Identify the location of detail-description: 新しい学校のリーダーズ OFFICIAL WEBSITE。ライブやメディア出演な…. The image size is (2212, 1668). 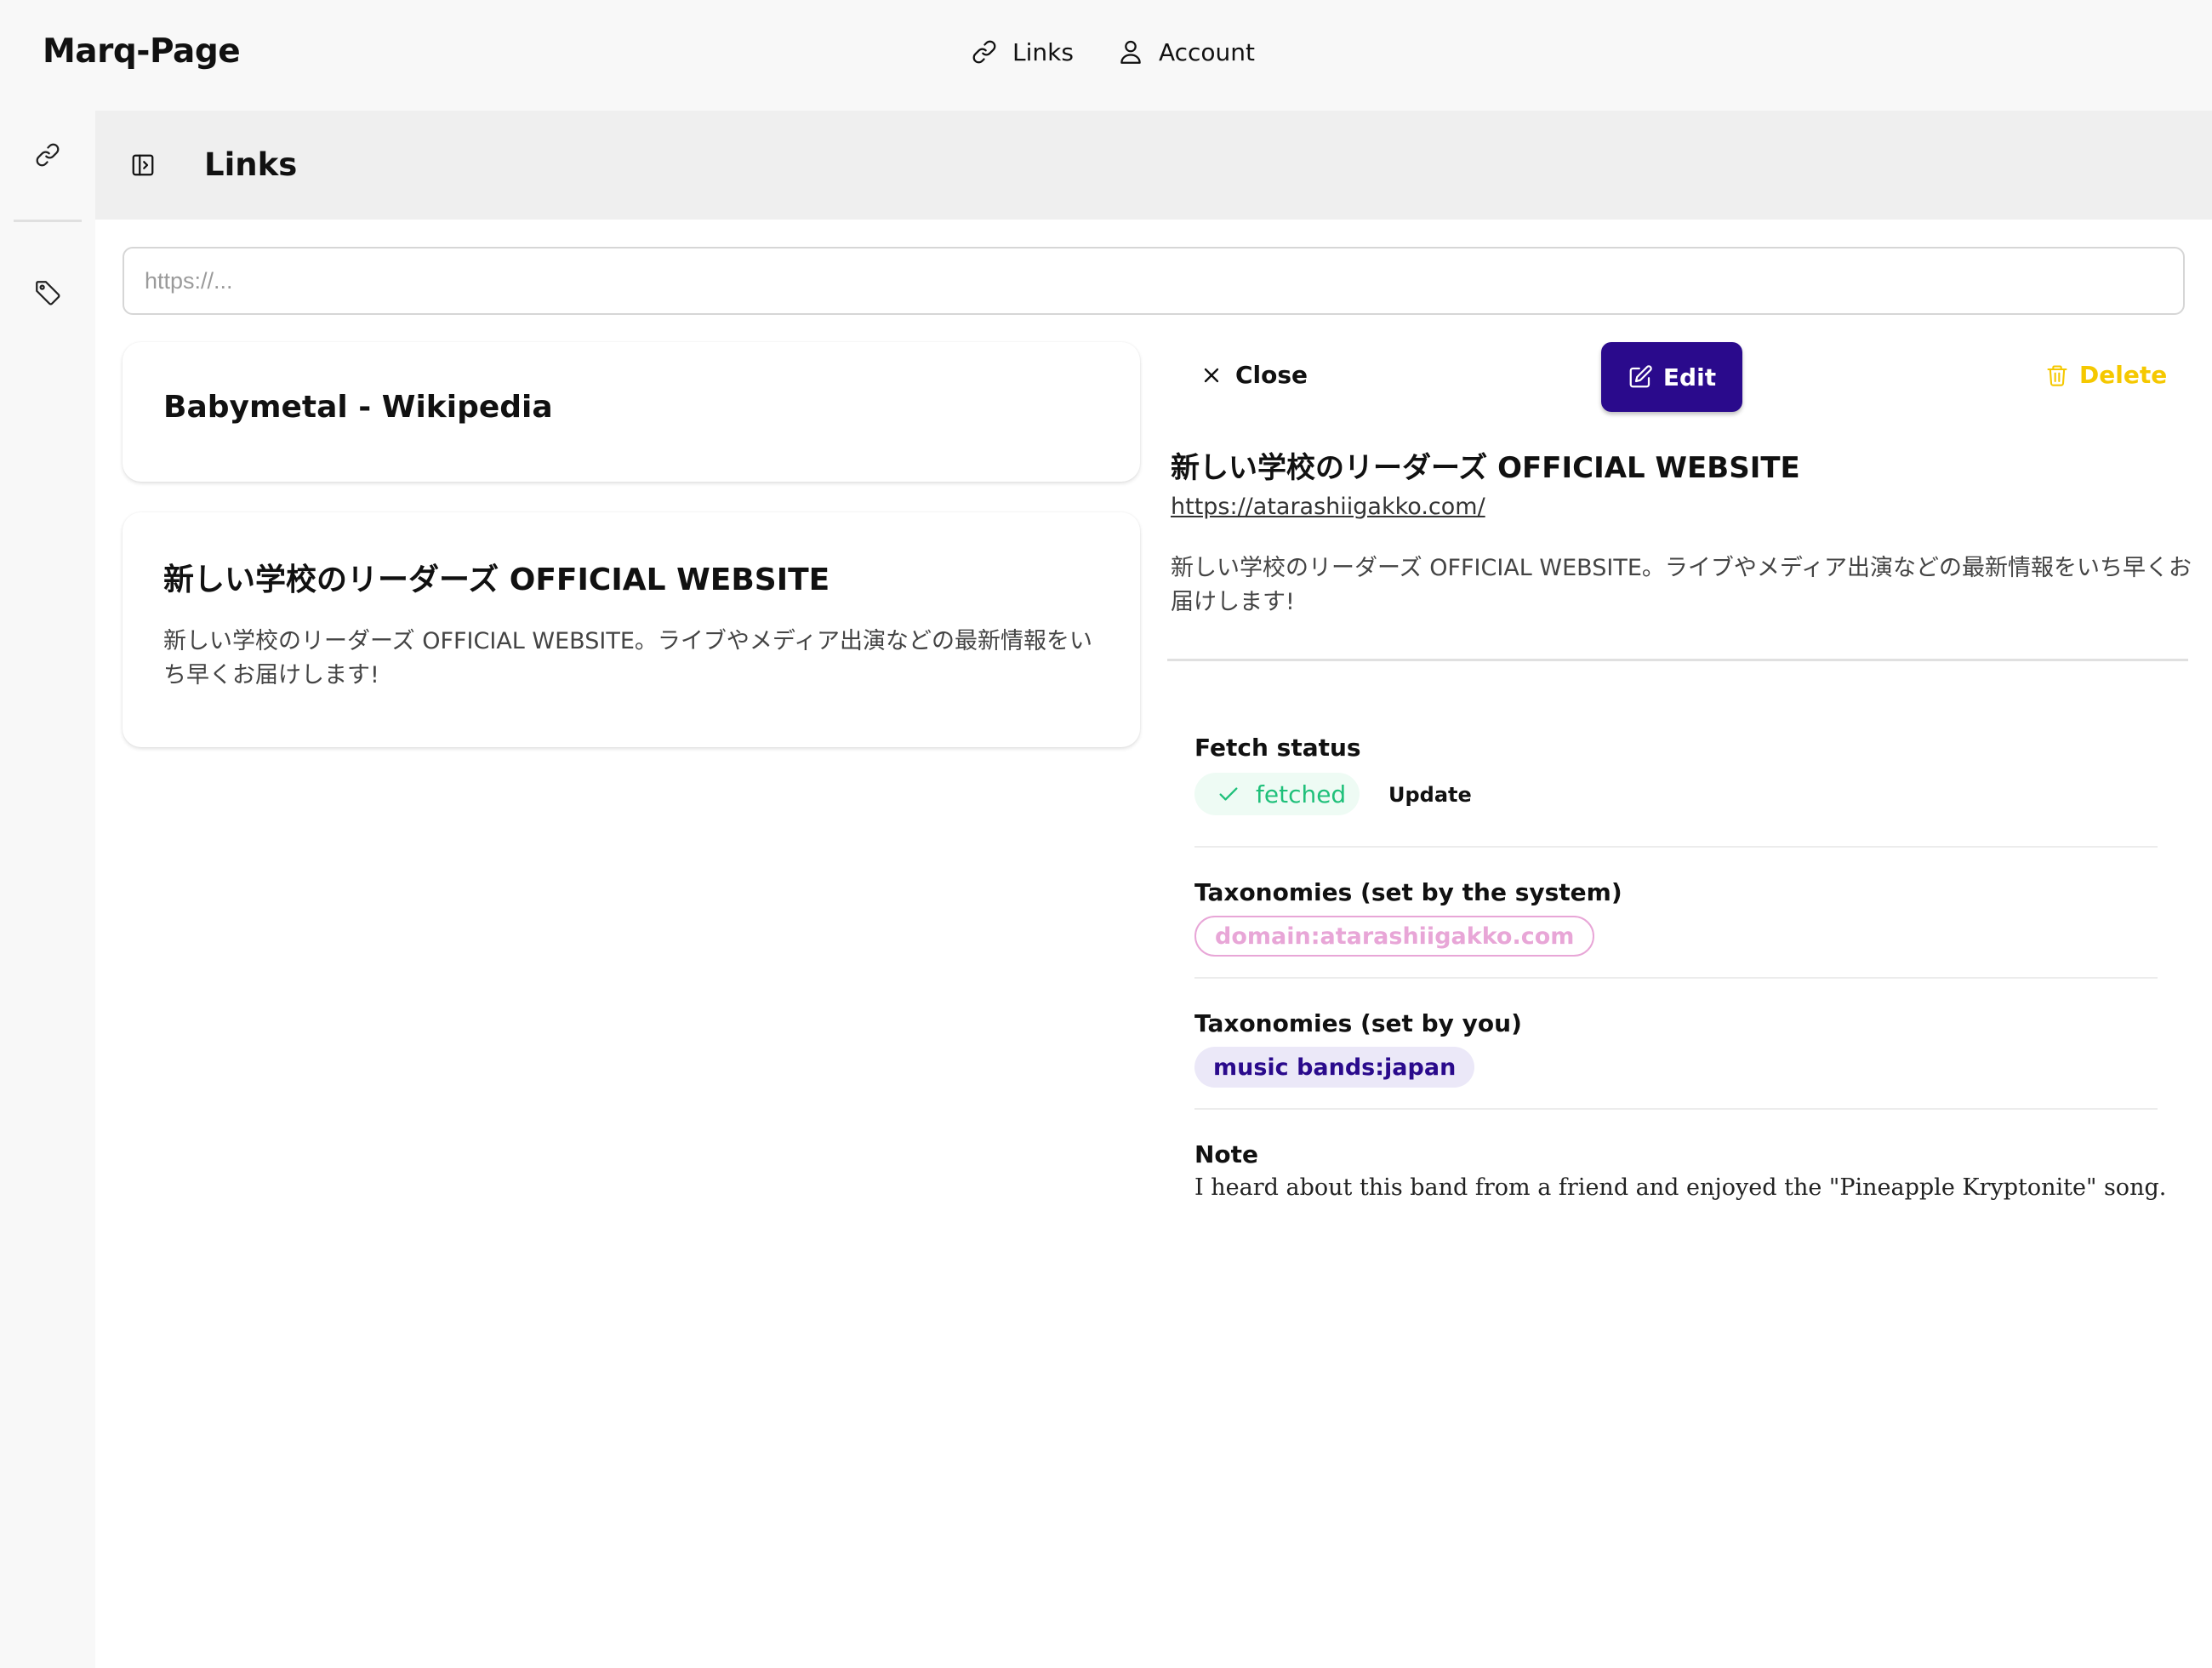
(1681, 585).